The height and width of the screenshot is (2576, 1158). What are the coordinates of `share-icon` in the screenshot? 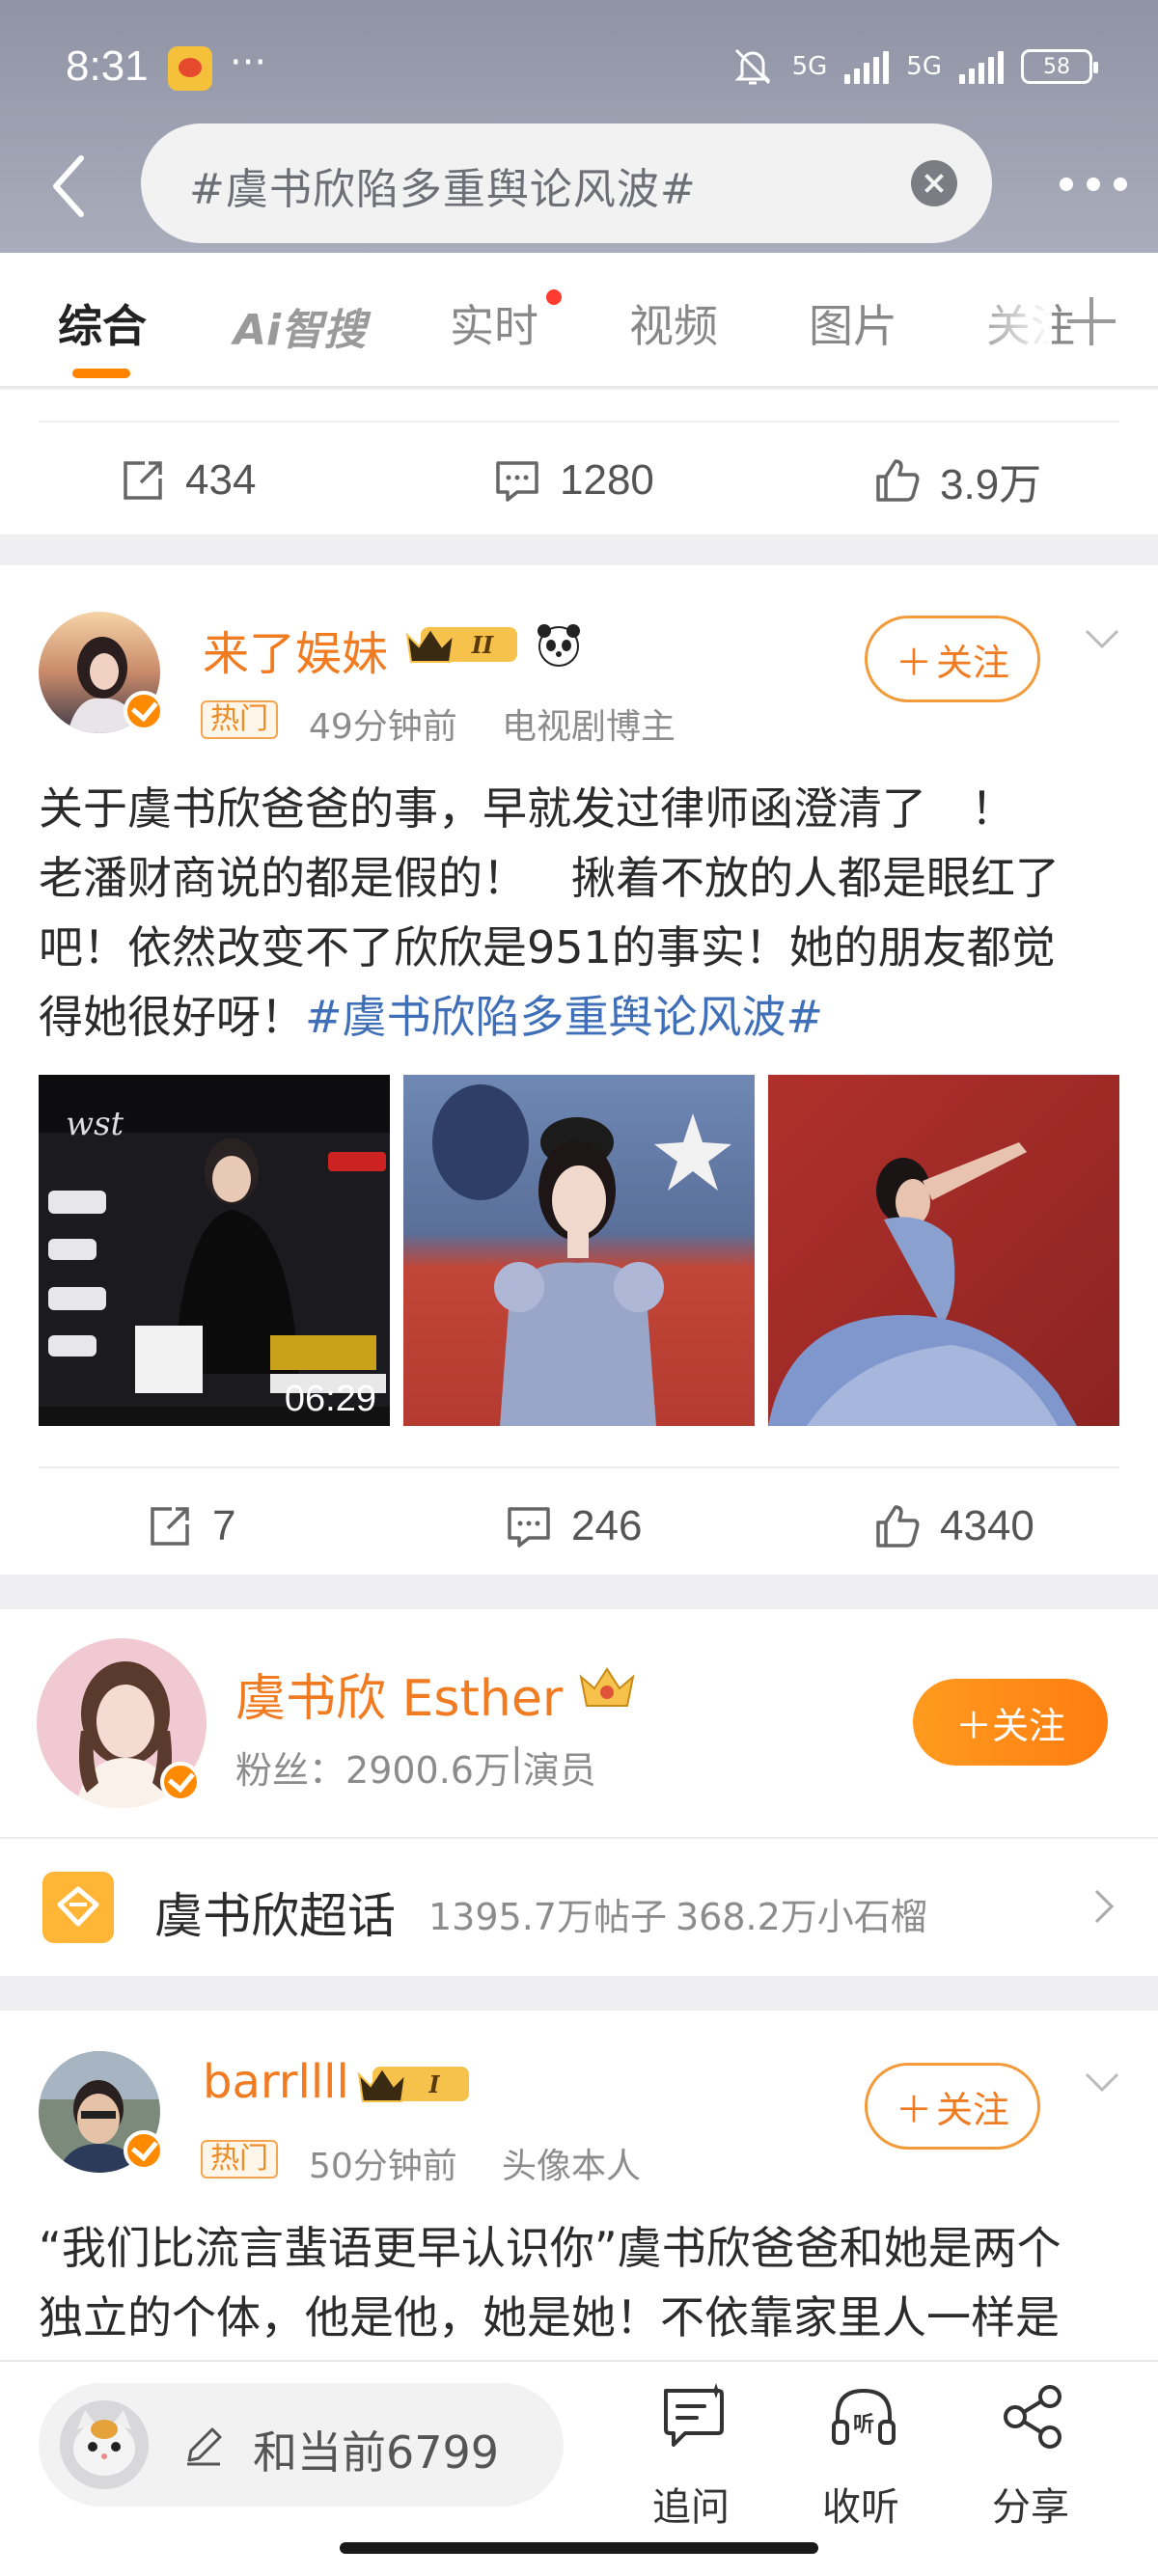 It's located at (1033, 2417).